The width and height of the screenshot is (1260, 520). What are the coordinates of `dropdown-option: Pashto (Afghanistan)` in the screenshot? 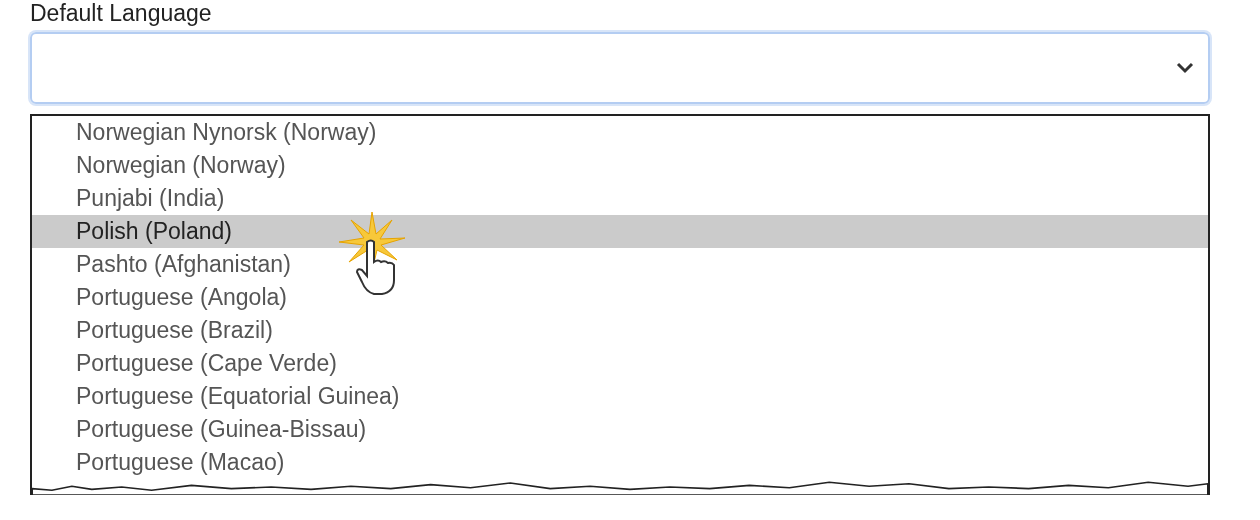 It's located at (620, 264).